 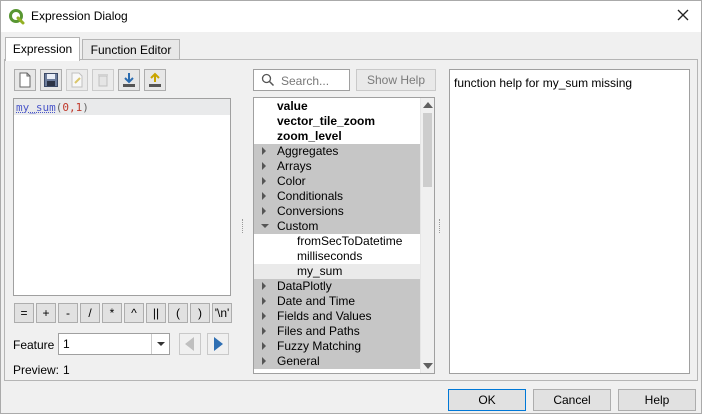 I want to click on tree-group-item: Fuzzy Matching, so click(x=337, y=346).